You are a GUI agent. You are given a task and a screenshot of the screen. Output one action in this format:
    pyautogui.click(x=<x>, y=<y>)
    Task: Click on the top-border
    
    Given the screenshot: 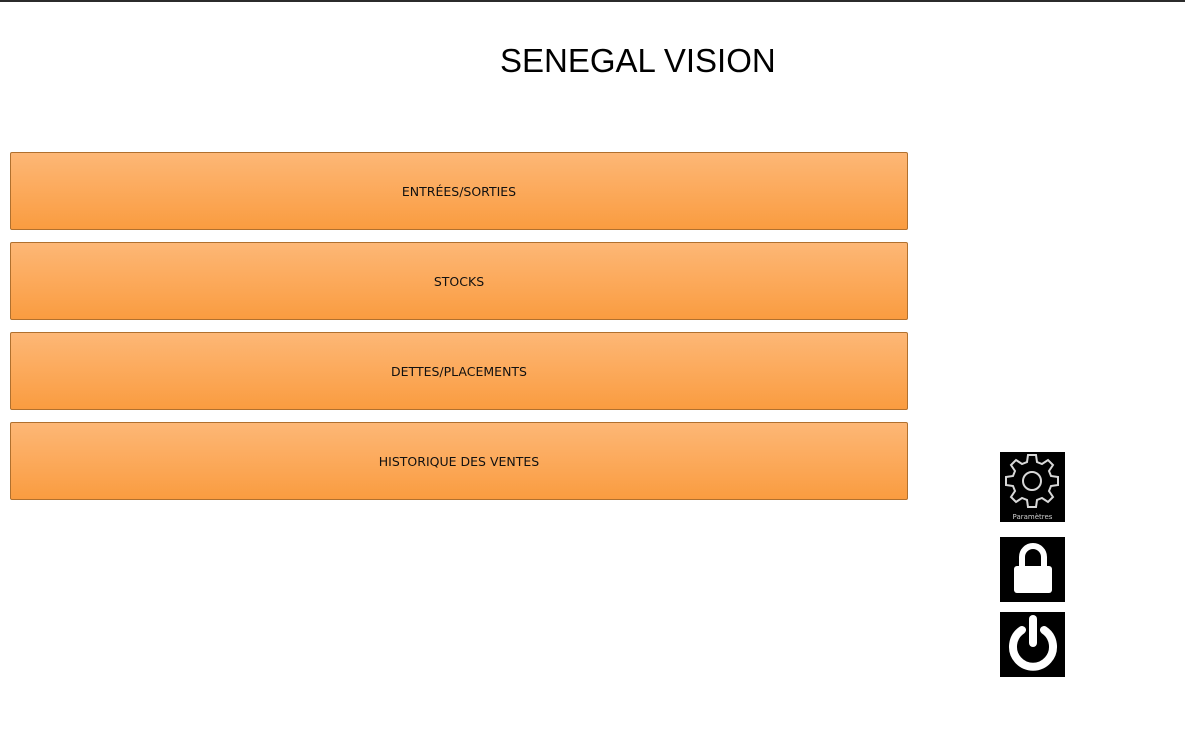 What is the action you would take?
    pyautogui.click(x=592, y=1)
    